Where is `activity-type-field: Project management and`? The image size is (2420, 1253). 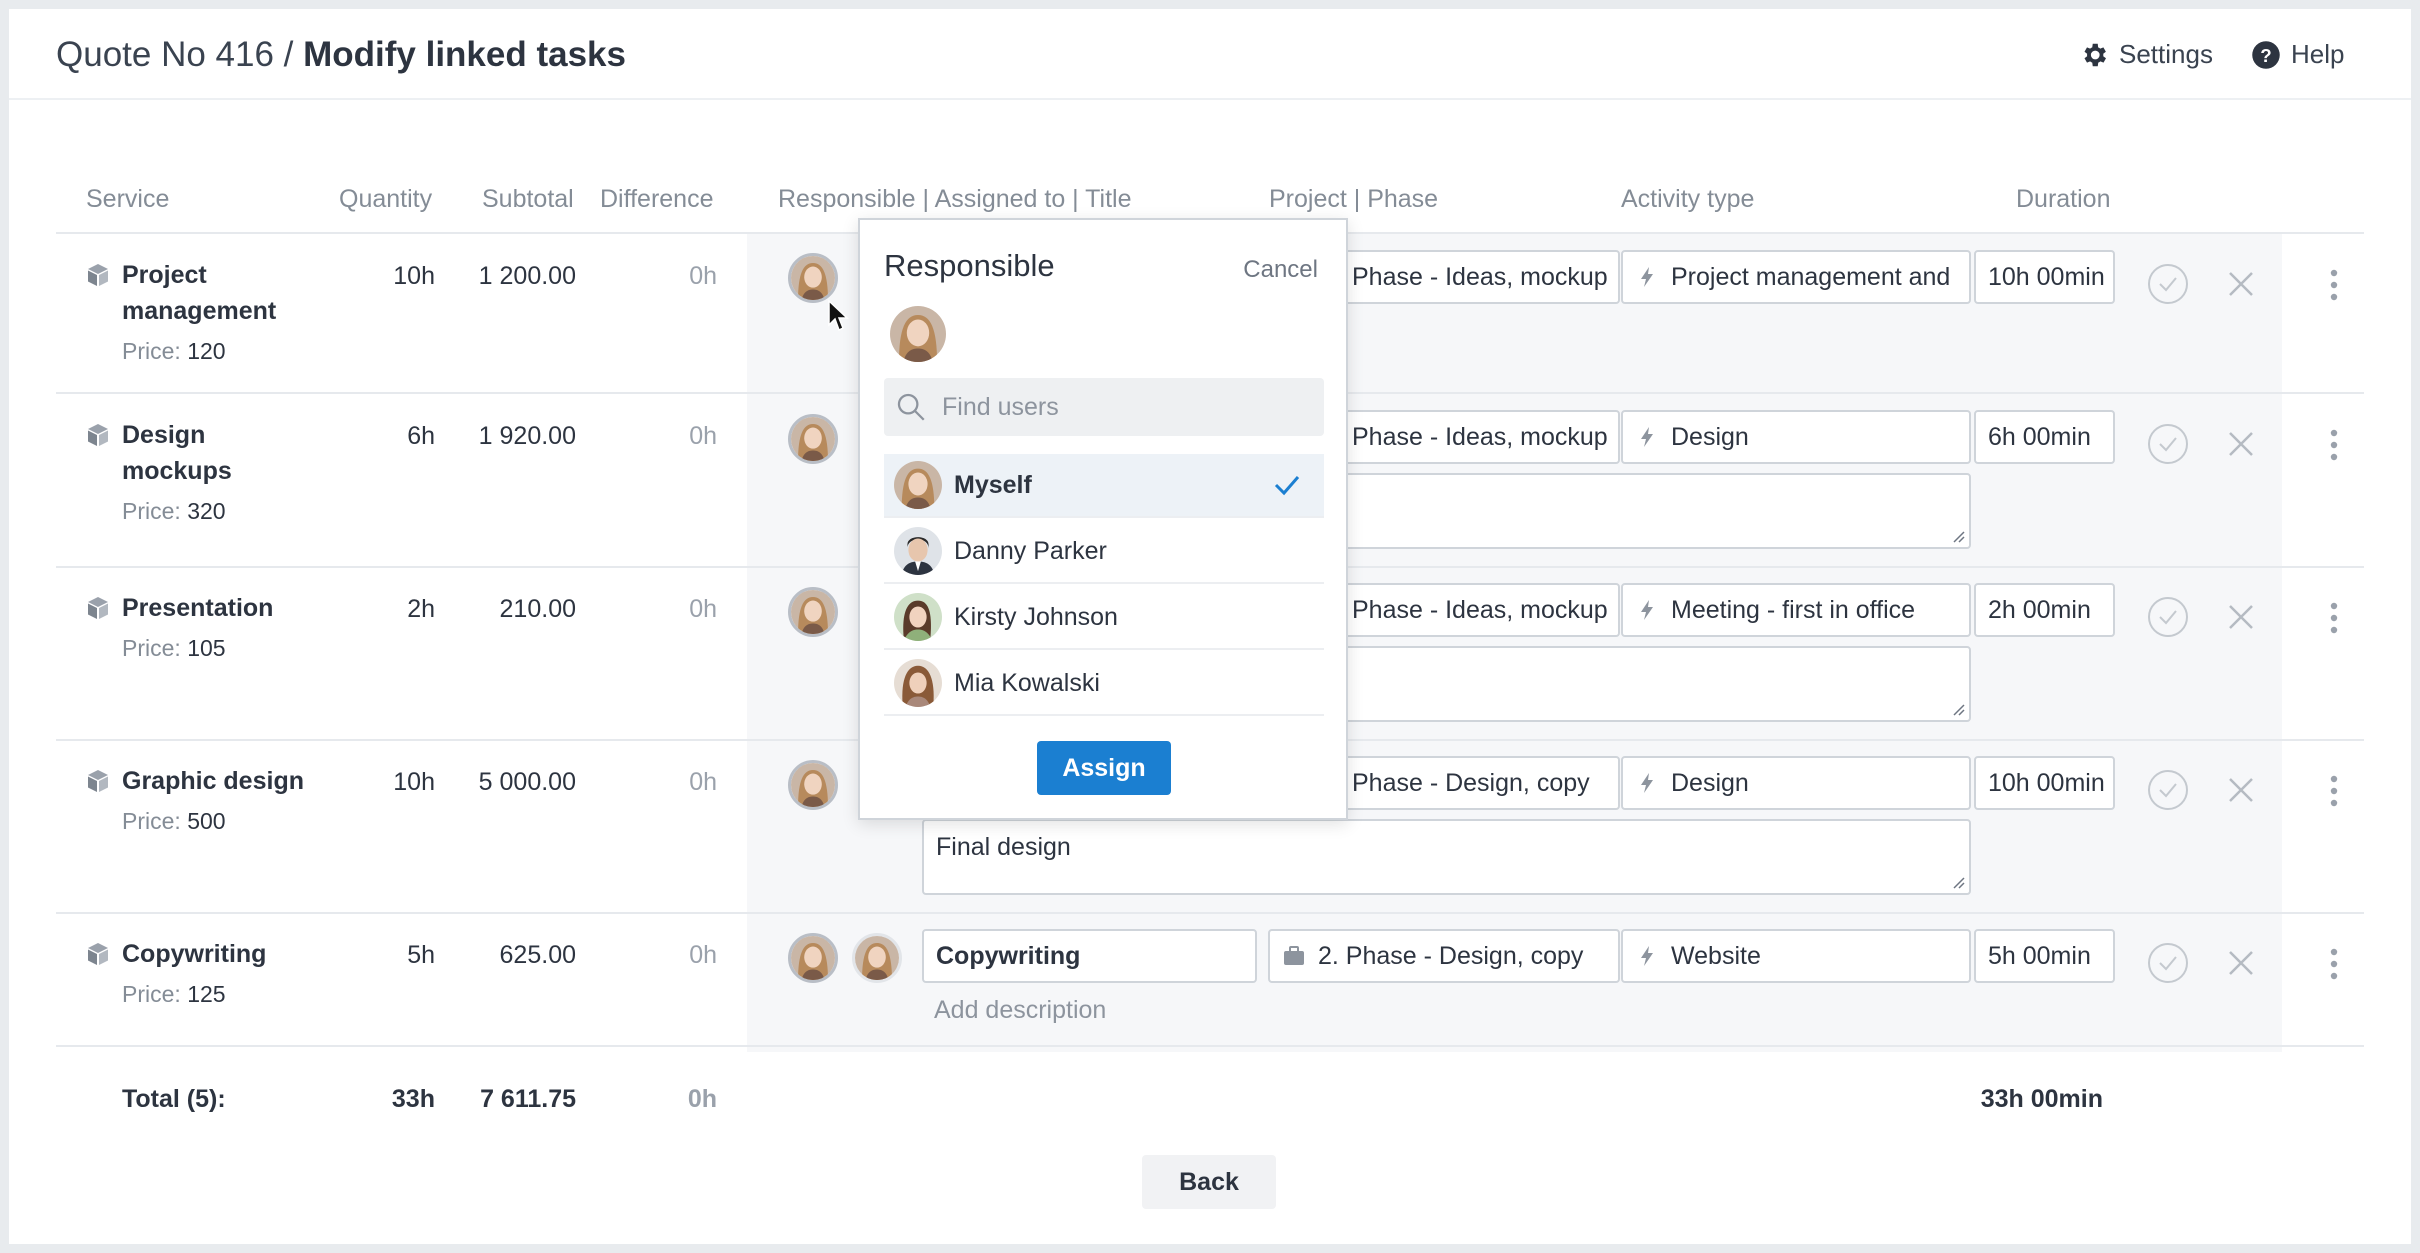 activity-type-field: Project management and is located at coordinates (1796, 277).